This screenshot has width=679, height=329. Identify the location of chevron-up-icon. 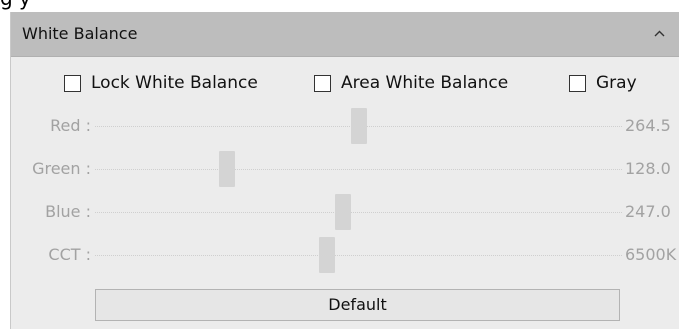
(659, 33).